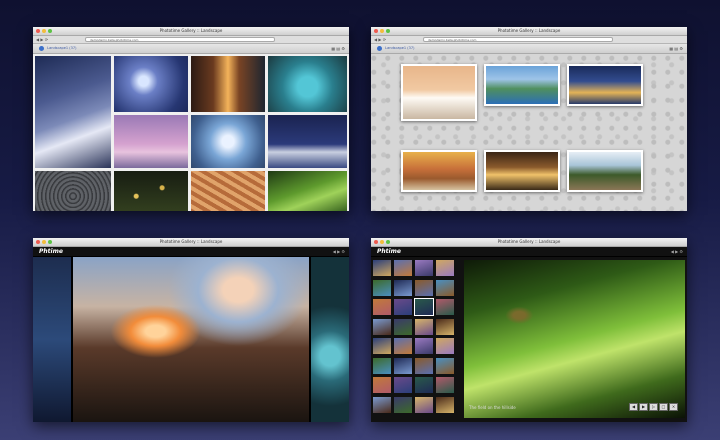  I want to click on photo-pink-tree, so click(151, 141).